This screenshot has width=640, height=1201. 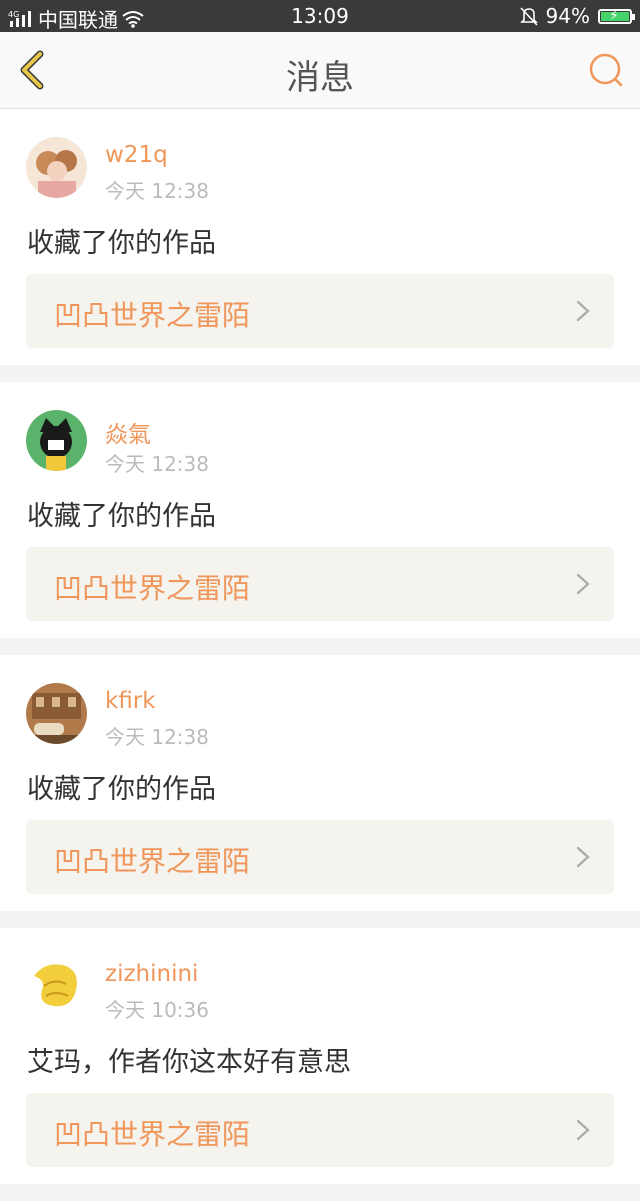 I want to click on username: w21q, so click(x=136, y=155).